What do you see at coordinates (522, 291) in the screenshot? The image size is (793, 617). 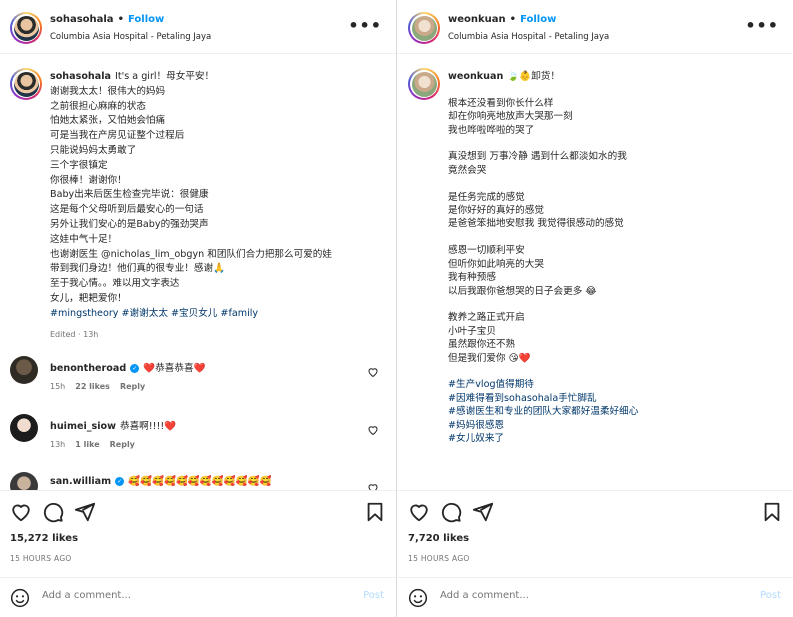 I see `caption-line: 以后我跟你爸想哭的日子会更多 😂` at bounding box center [522, 291].